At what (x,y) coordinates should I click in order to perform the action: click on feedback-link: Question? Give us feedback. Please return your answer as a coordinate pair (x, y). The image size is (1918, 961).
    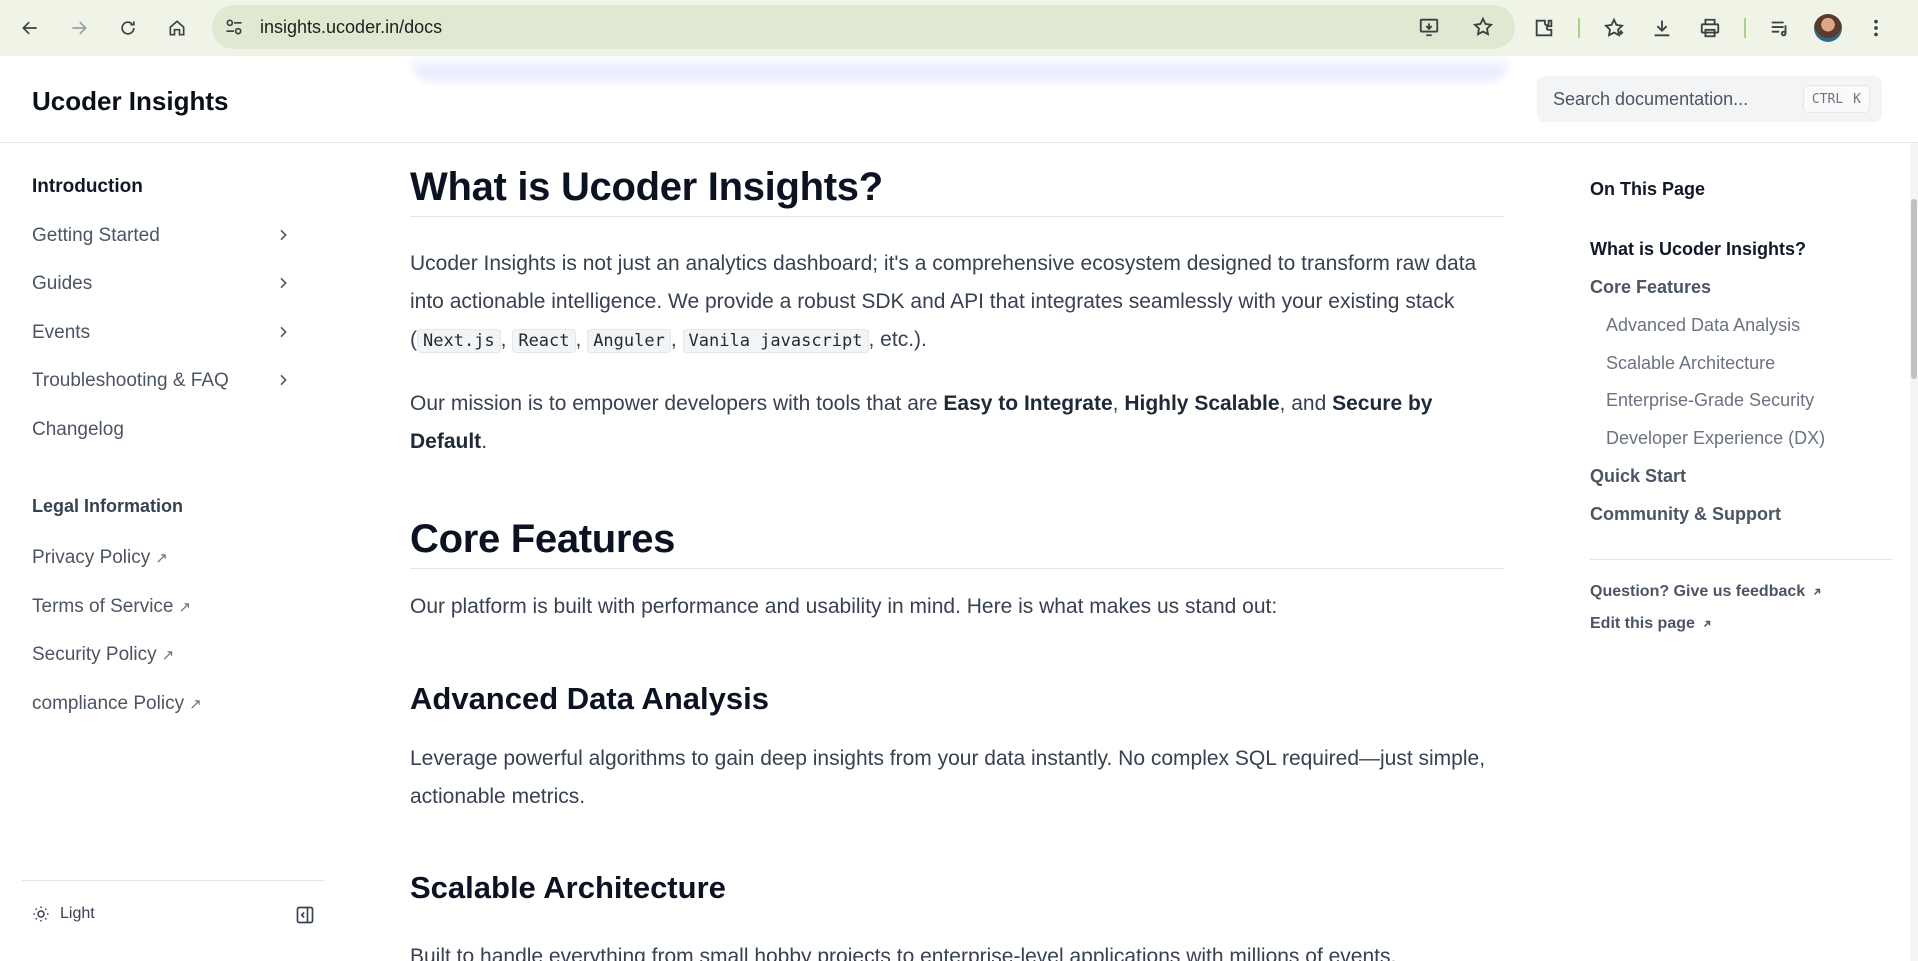
    Looking at the image, I should click on (1706, 592).